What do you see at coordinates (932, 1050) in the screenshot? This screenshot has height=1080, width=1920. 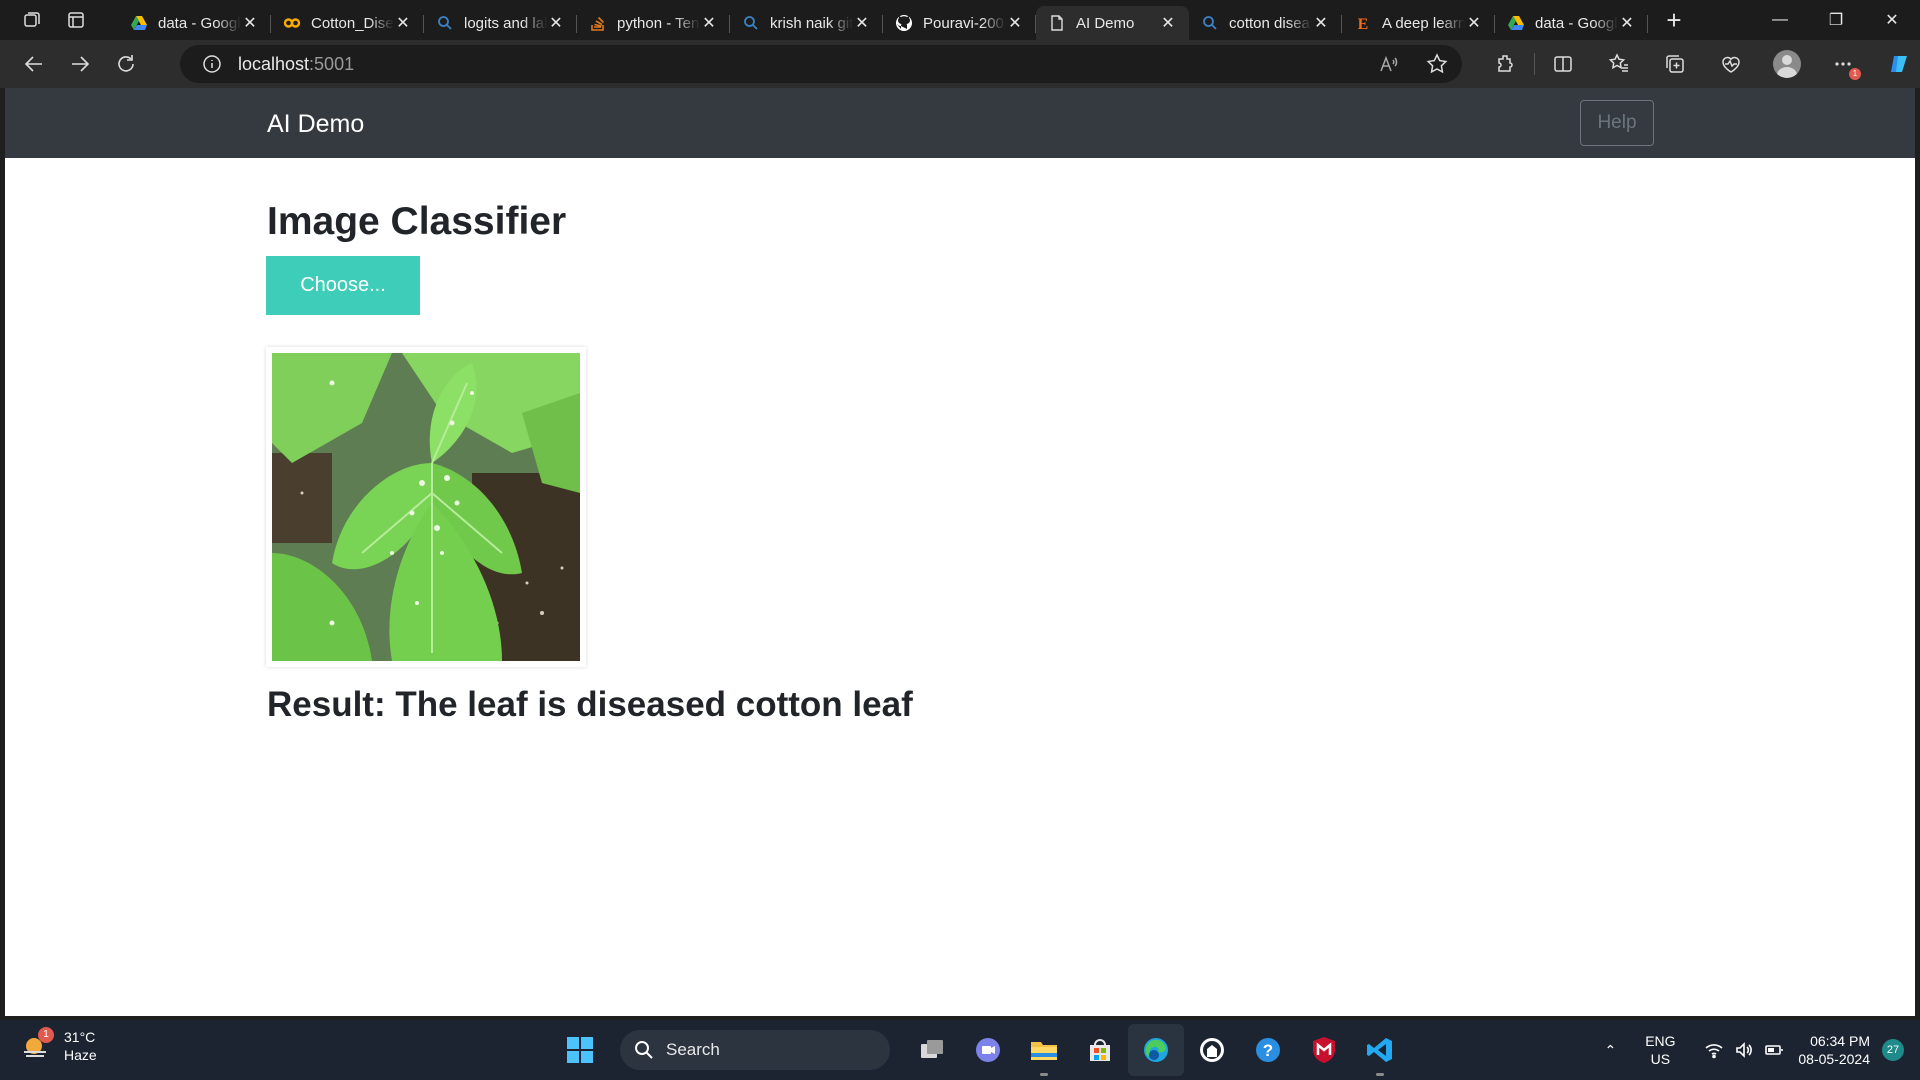 I see `task-view-icon` at bounding box center [932, 1050].